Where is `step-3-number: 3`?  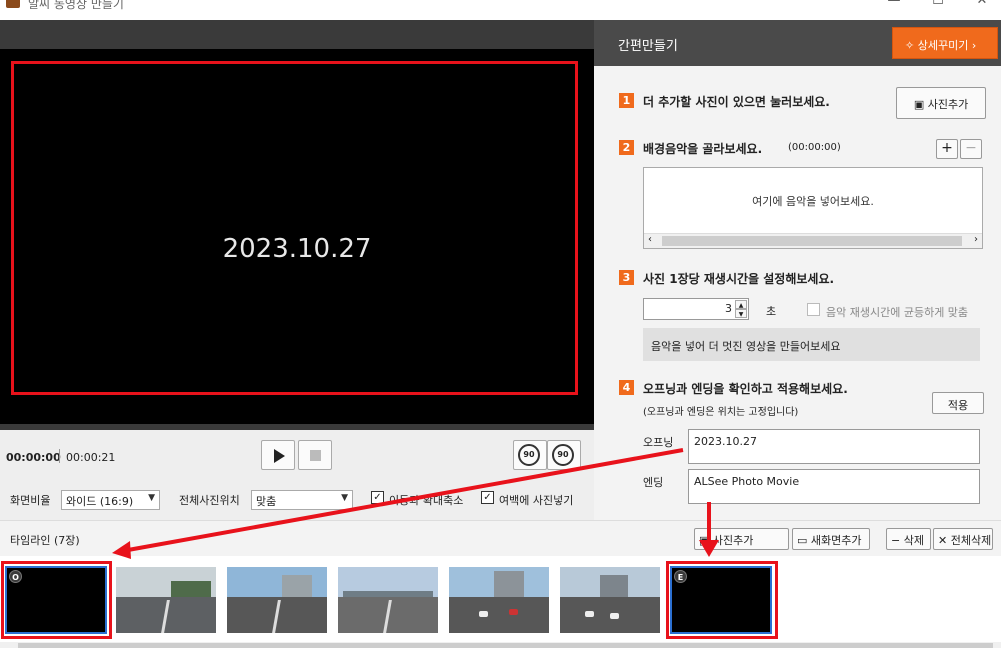
step-3-number: 3 is located at coordinates (626, 277).